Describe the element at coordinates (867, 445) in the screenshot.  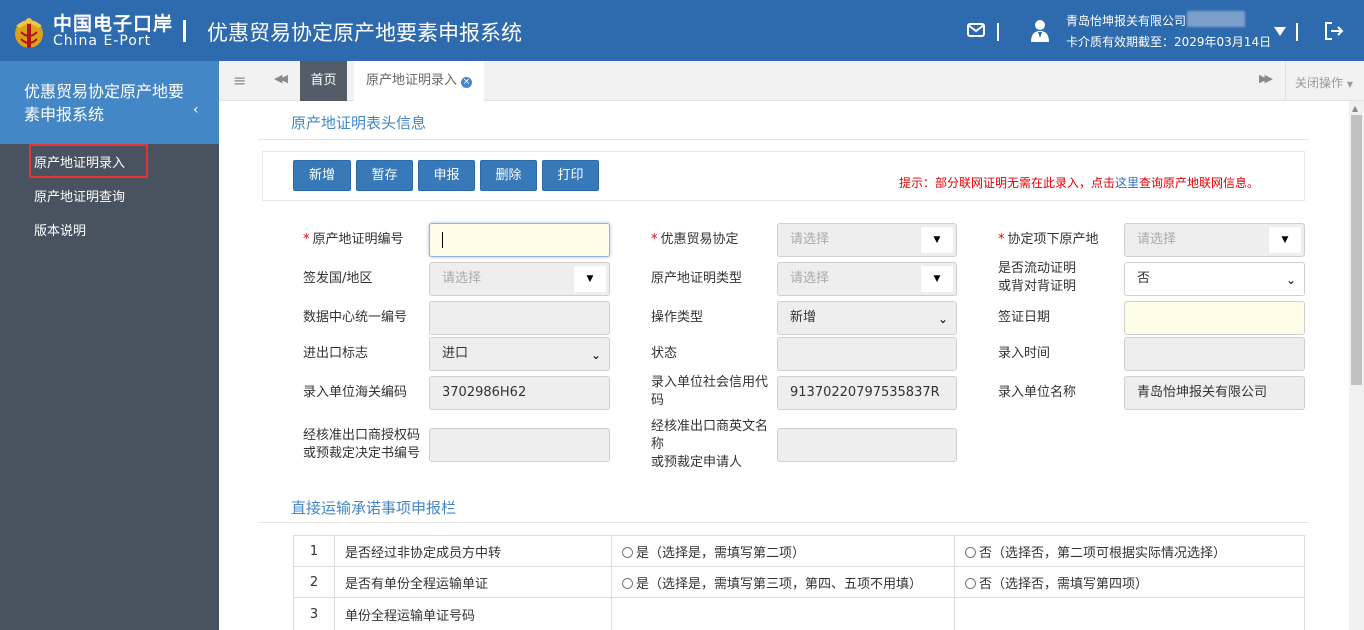
I see `approved-en-input` at that location.